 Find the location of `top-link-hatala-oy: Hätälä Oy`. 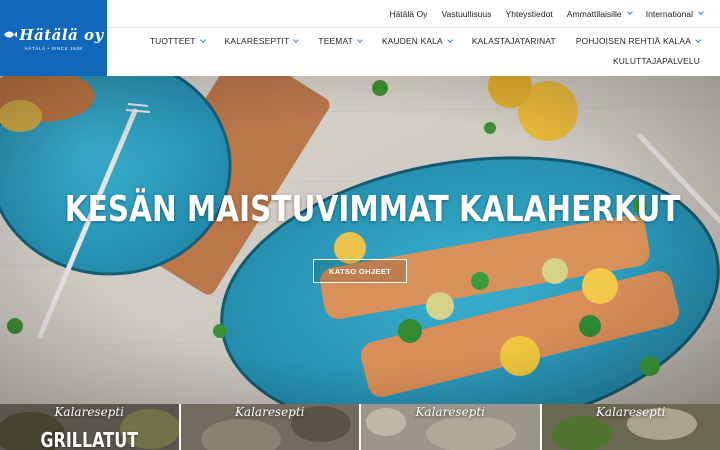

top-link-hatala-oy: Hätälä Oy is located at coordinates (408, 14).